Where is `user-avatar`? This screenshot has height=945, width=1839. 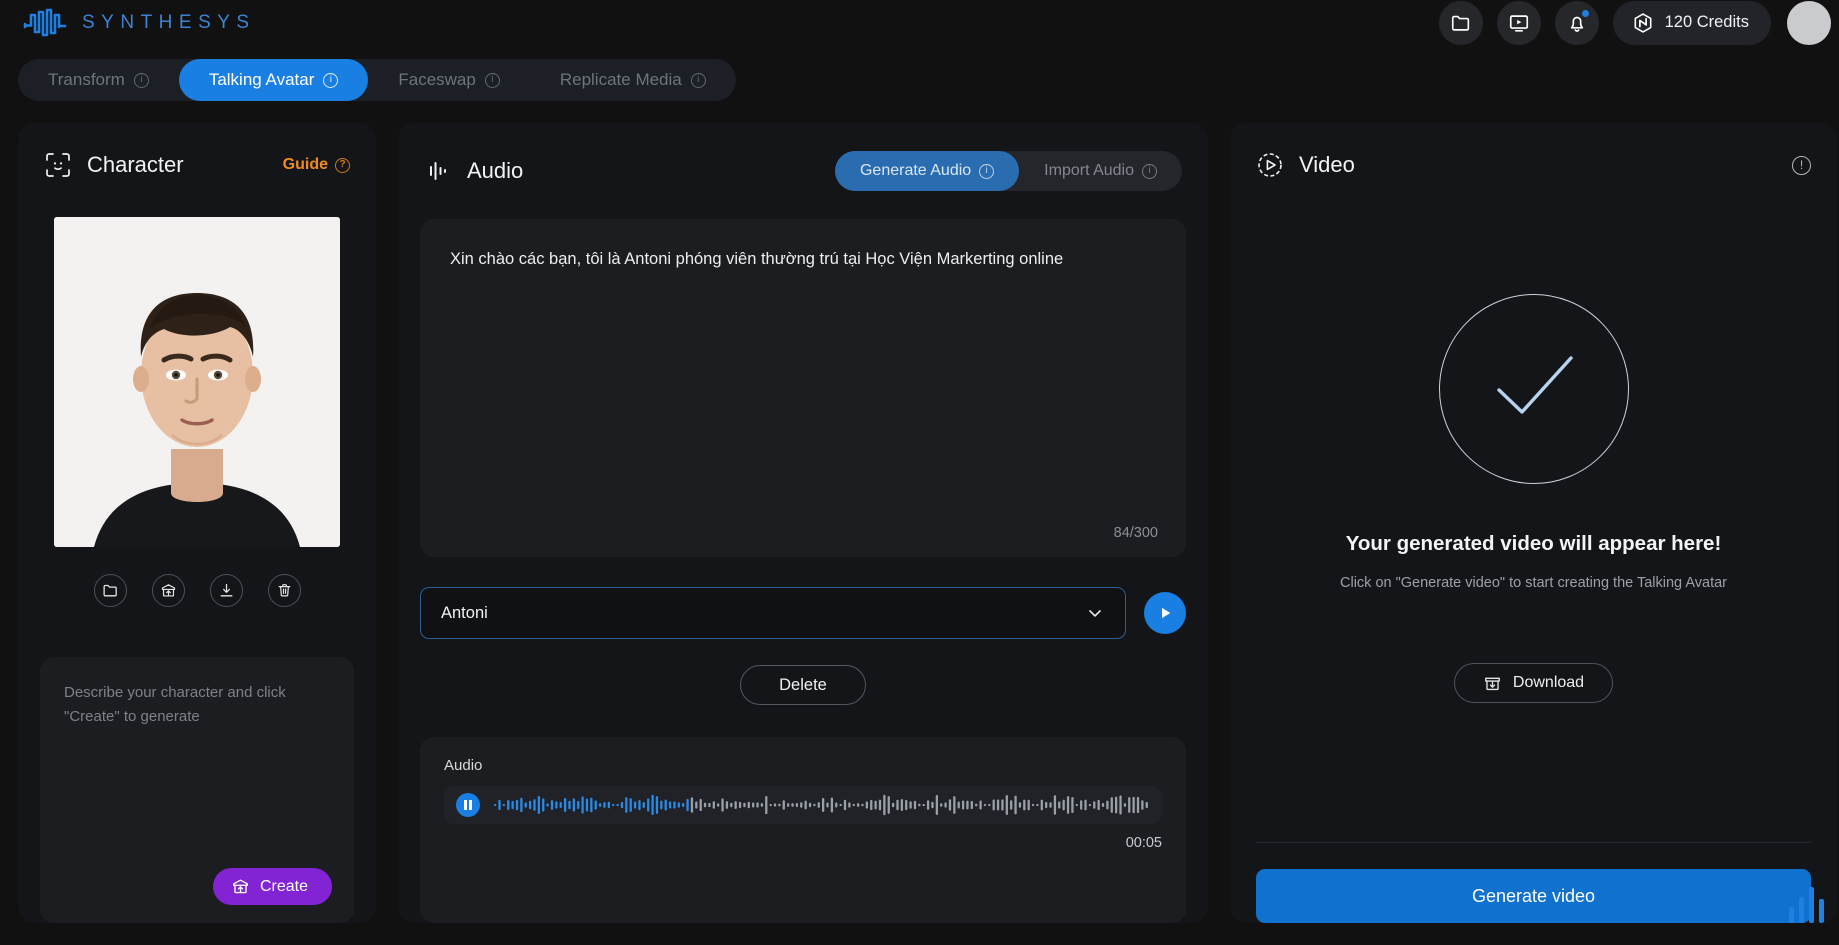
user-avatar is located at coordinates (1809, 22).